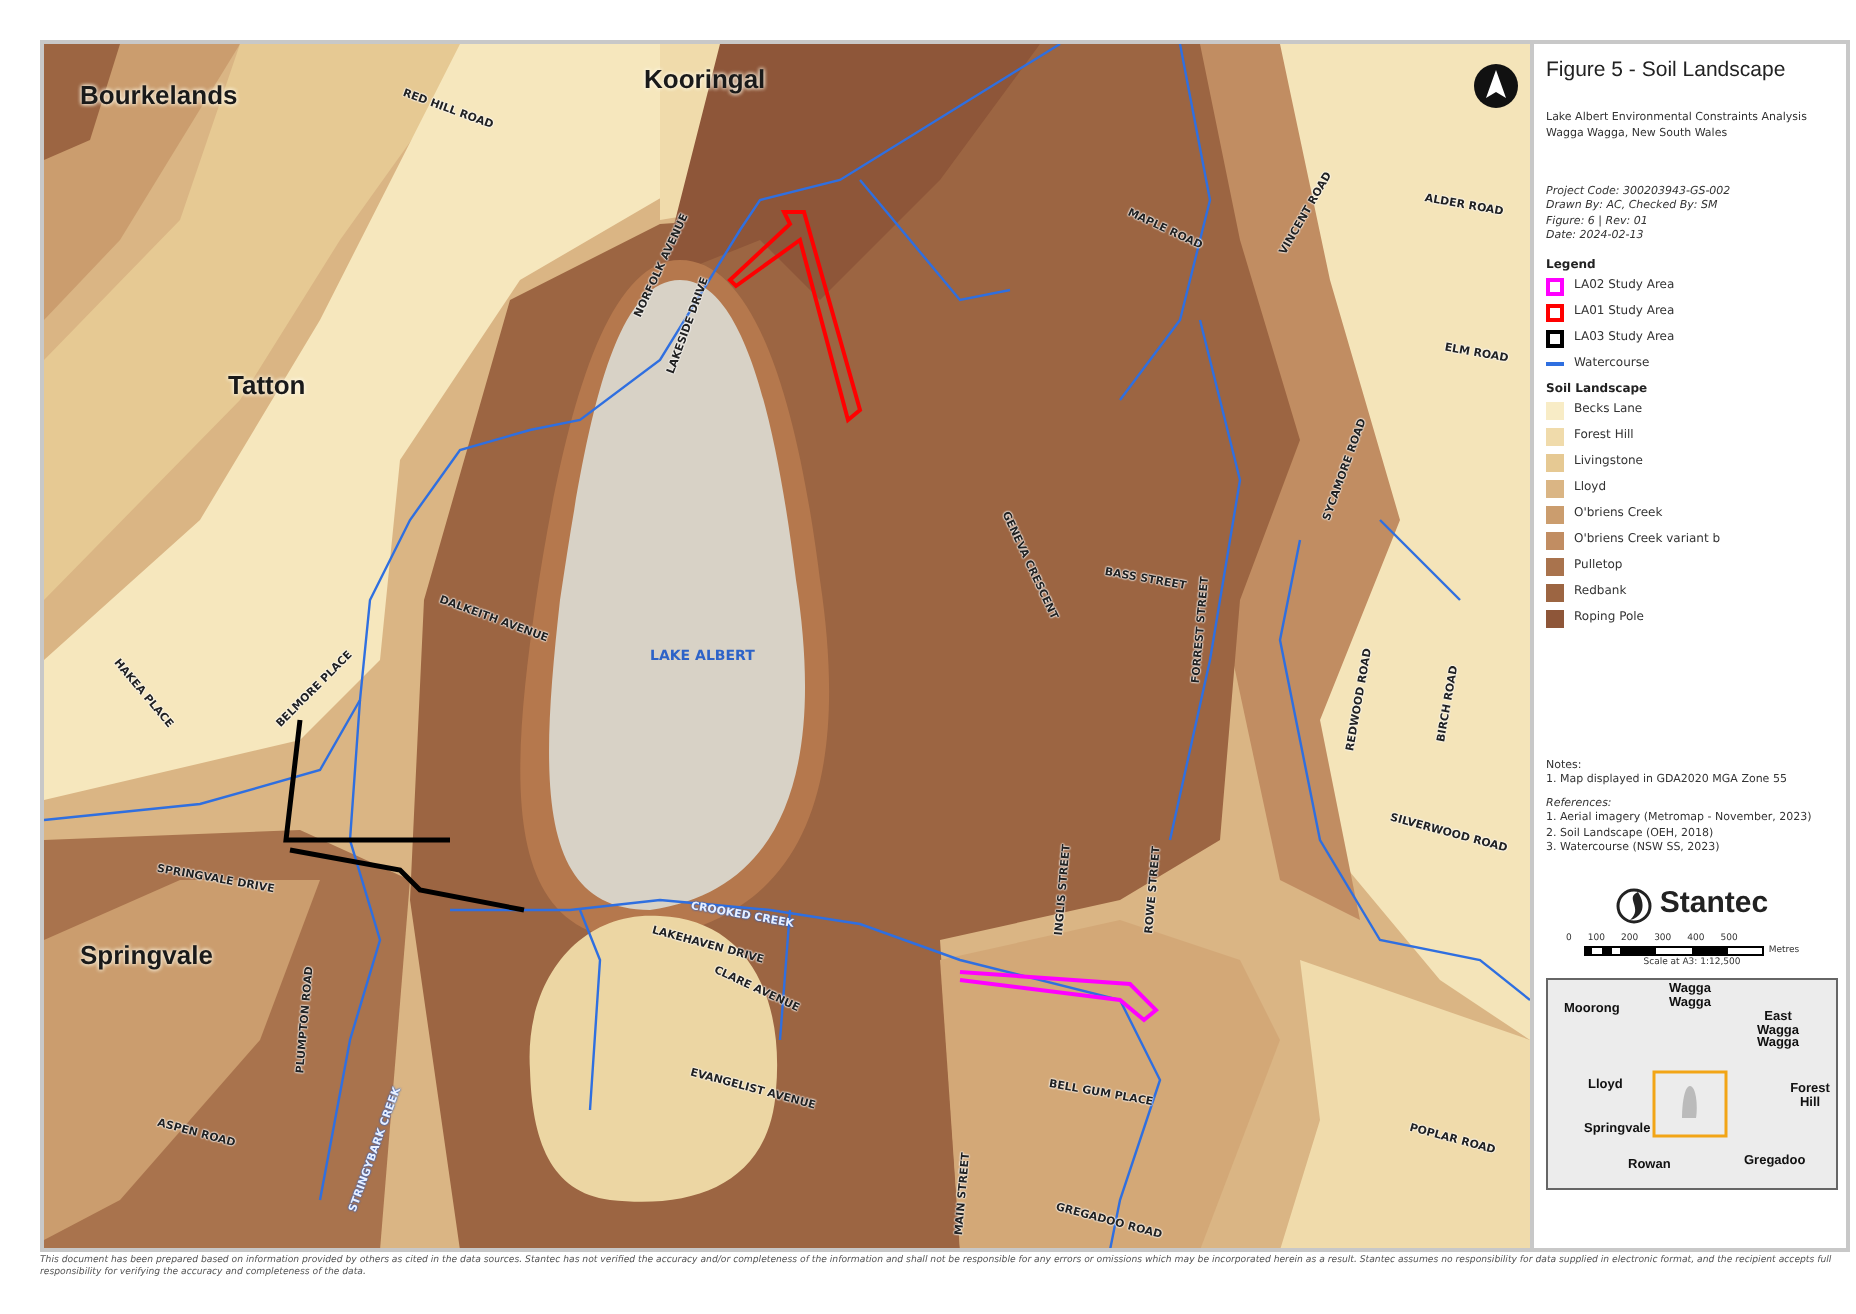  I want to click on logo-icon, so click(1633, 905).